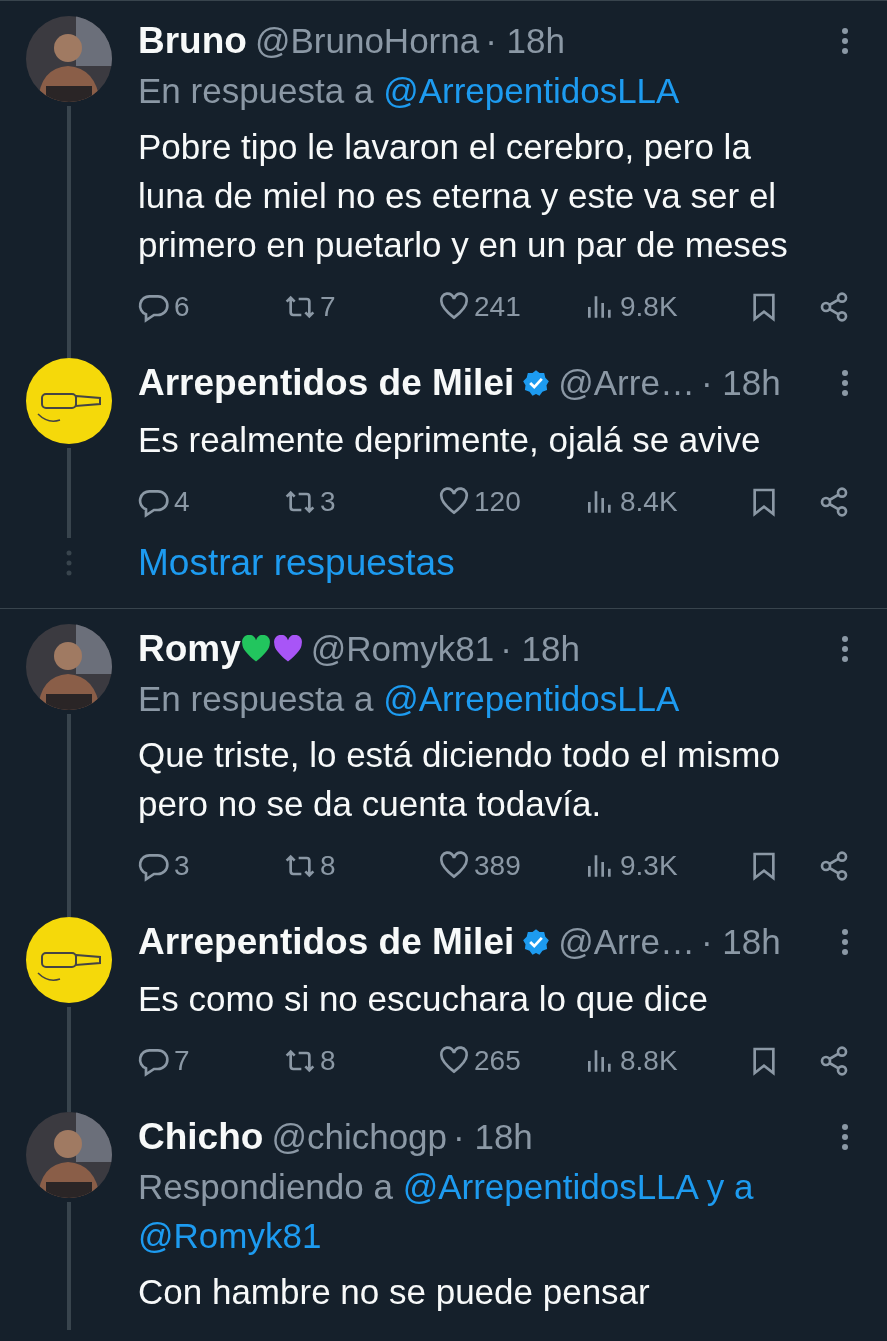 The width and height of the screenshot is (887, 1341). What do you see at coordinates (189, 649) in the screenshot?
I see `user-name: Romy` at bounding box center [189, 649].